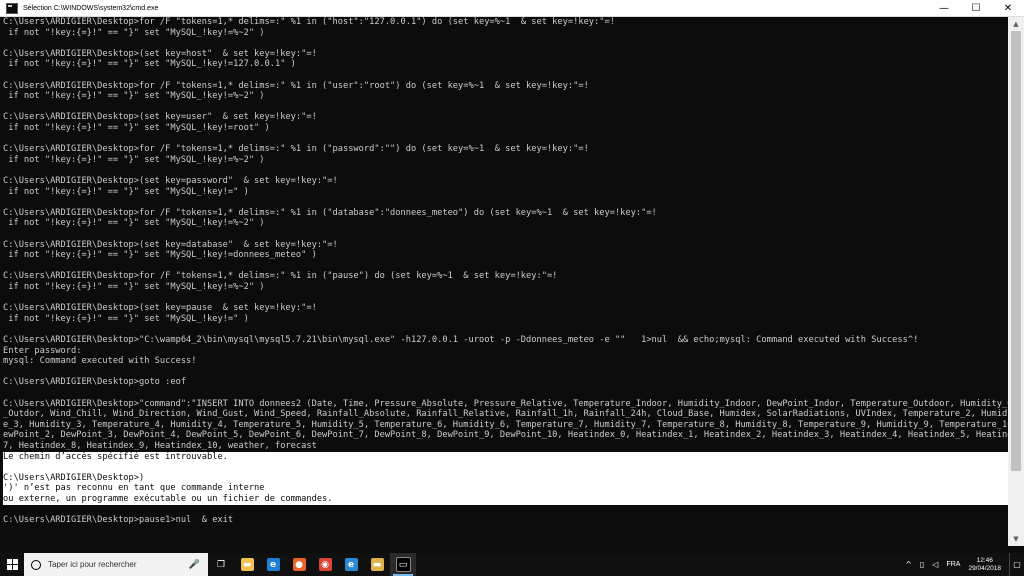 The width and height of the screenshot is (1024, 576). I want to click on cmd-taskbar-button: ▭, so click(403, 564).